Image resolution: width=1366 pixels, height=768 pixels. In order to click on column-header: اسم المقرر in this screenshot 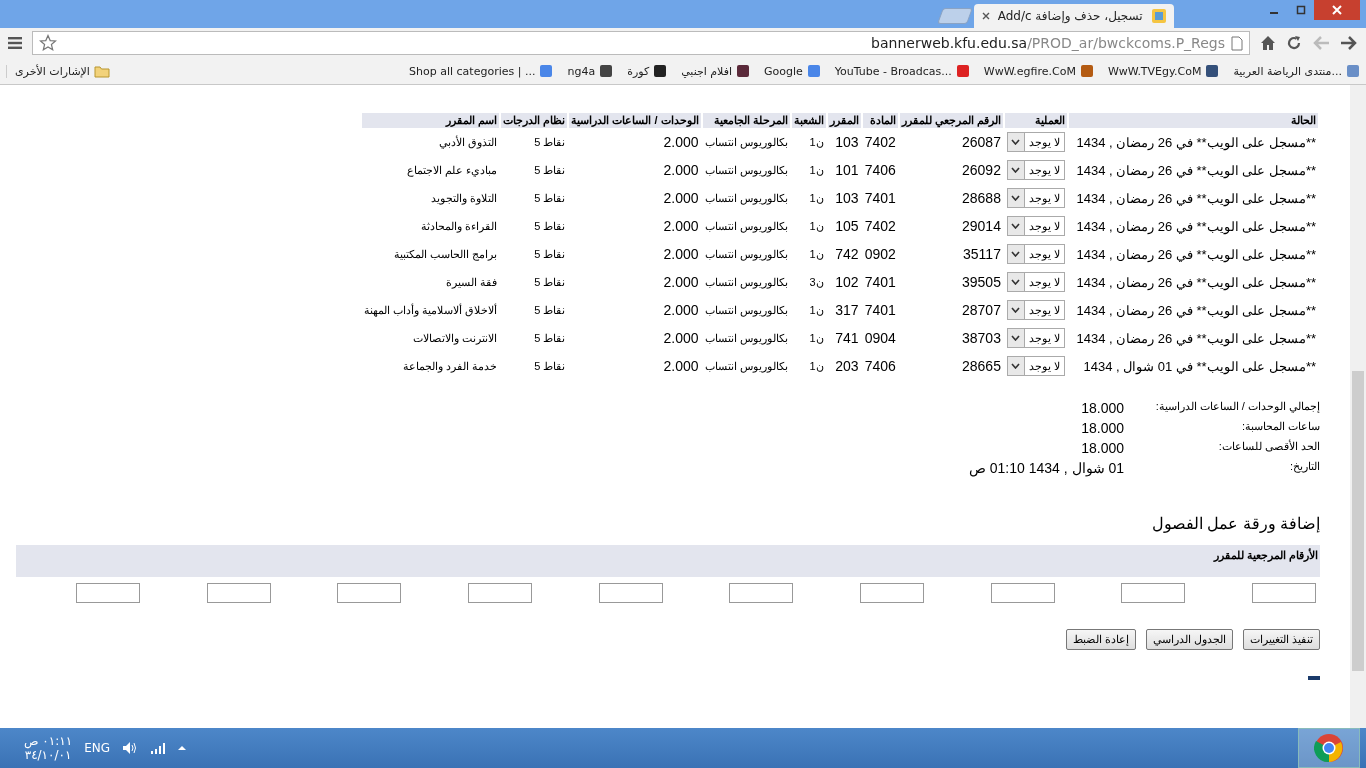, I will do `click(431, 120)`.